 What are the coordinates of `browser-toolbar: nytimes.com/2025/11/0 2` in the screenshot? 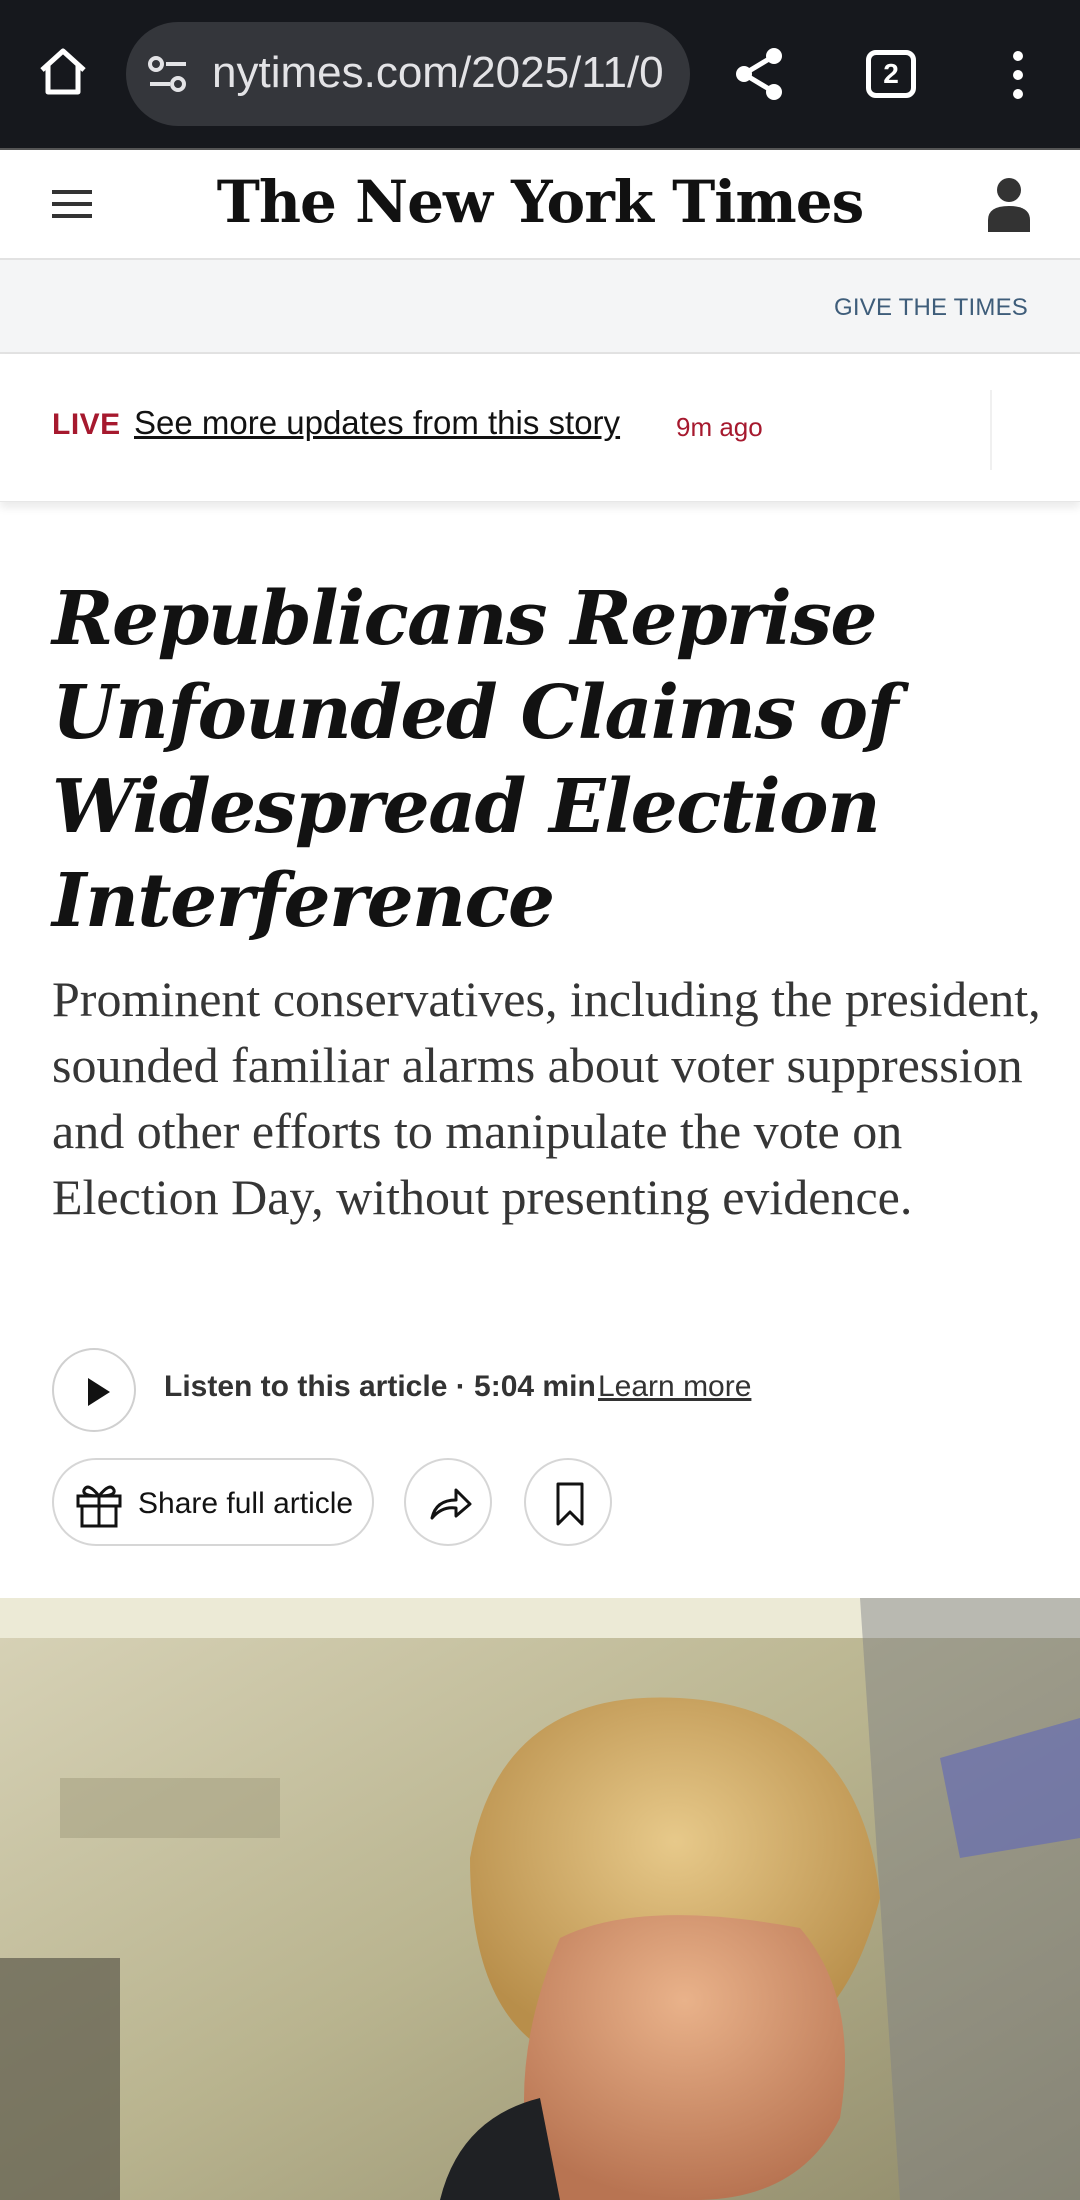 It's located at (540, 74).